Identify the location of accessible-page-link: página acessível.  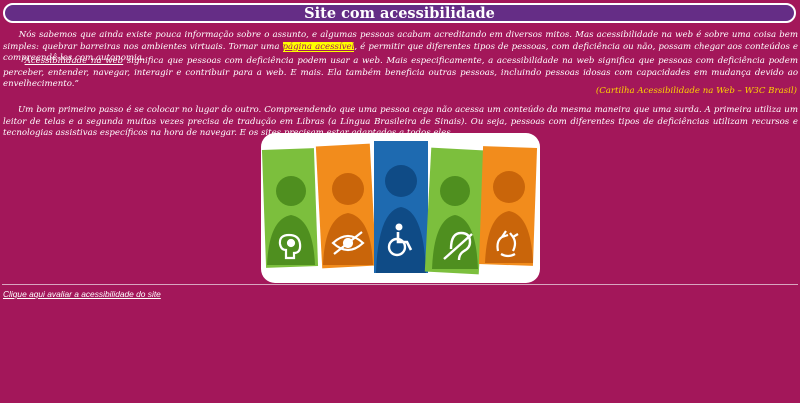
(318, 46).